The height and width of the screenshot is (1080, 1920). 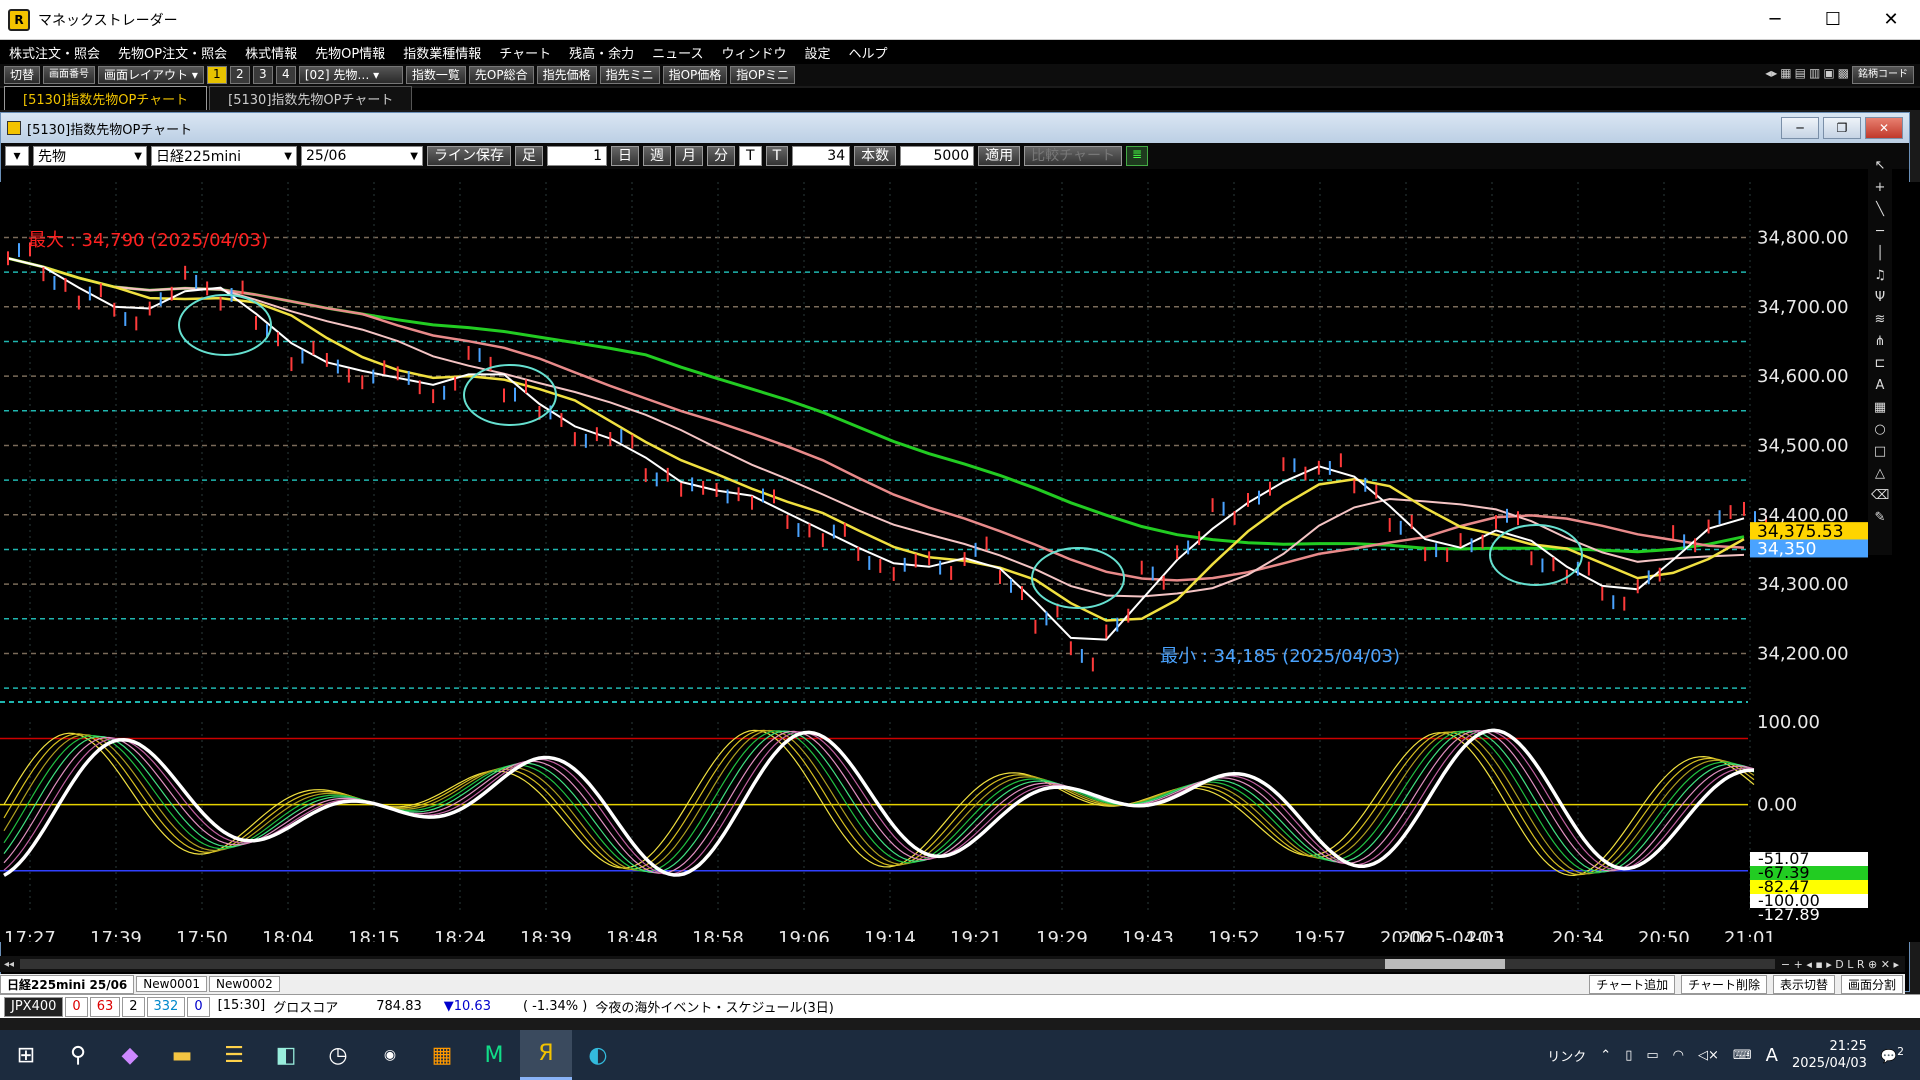 I want to click on apply-button: 適用, so click(x=999, y=156).